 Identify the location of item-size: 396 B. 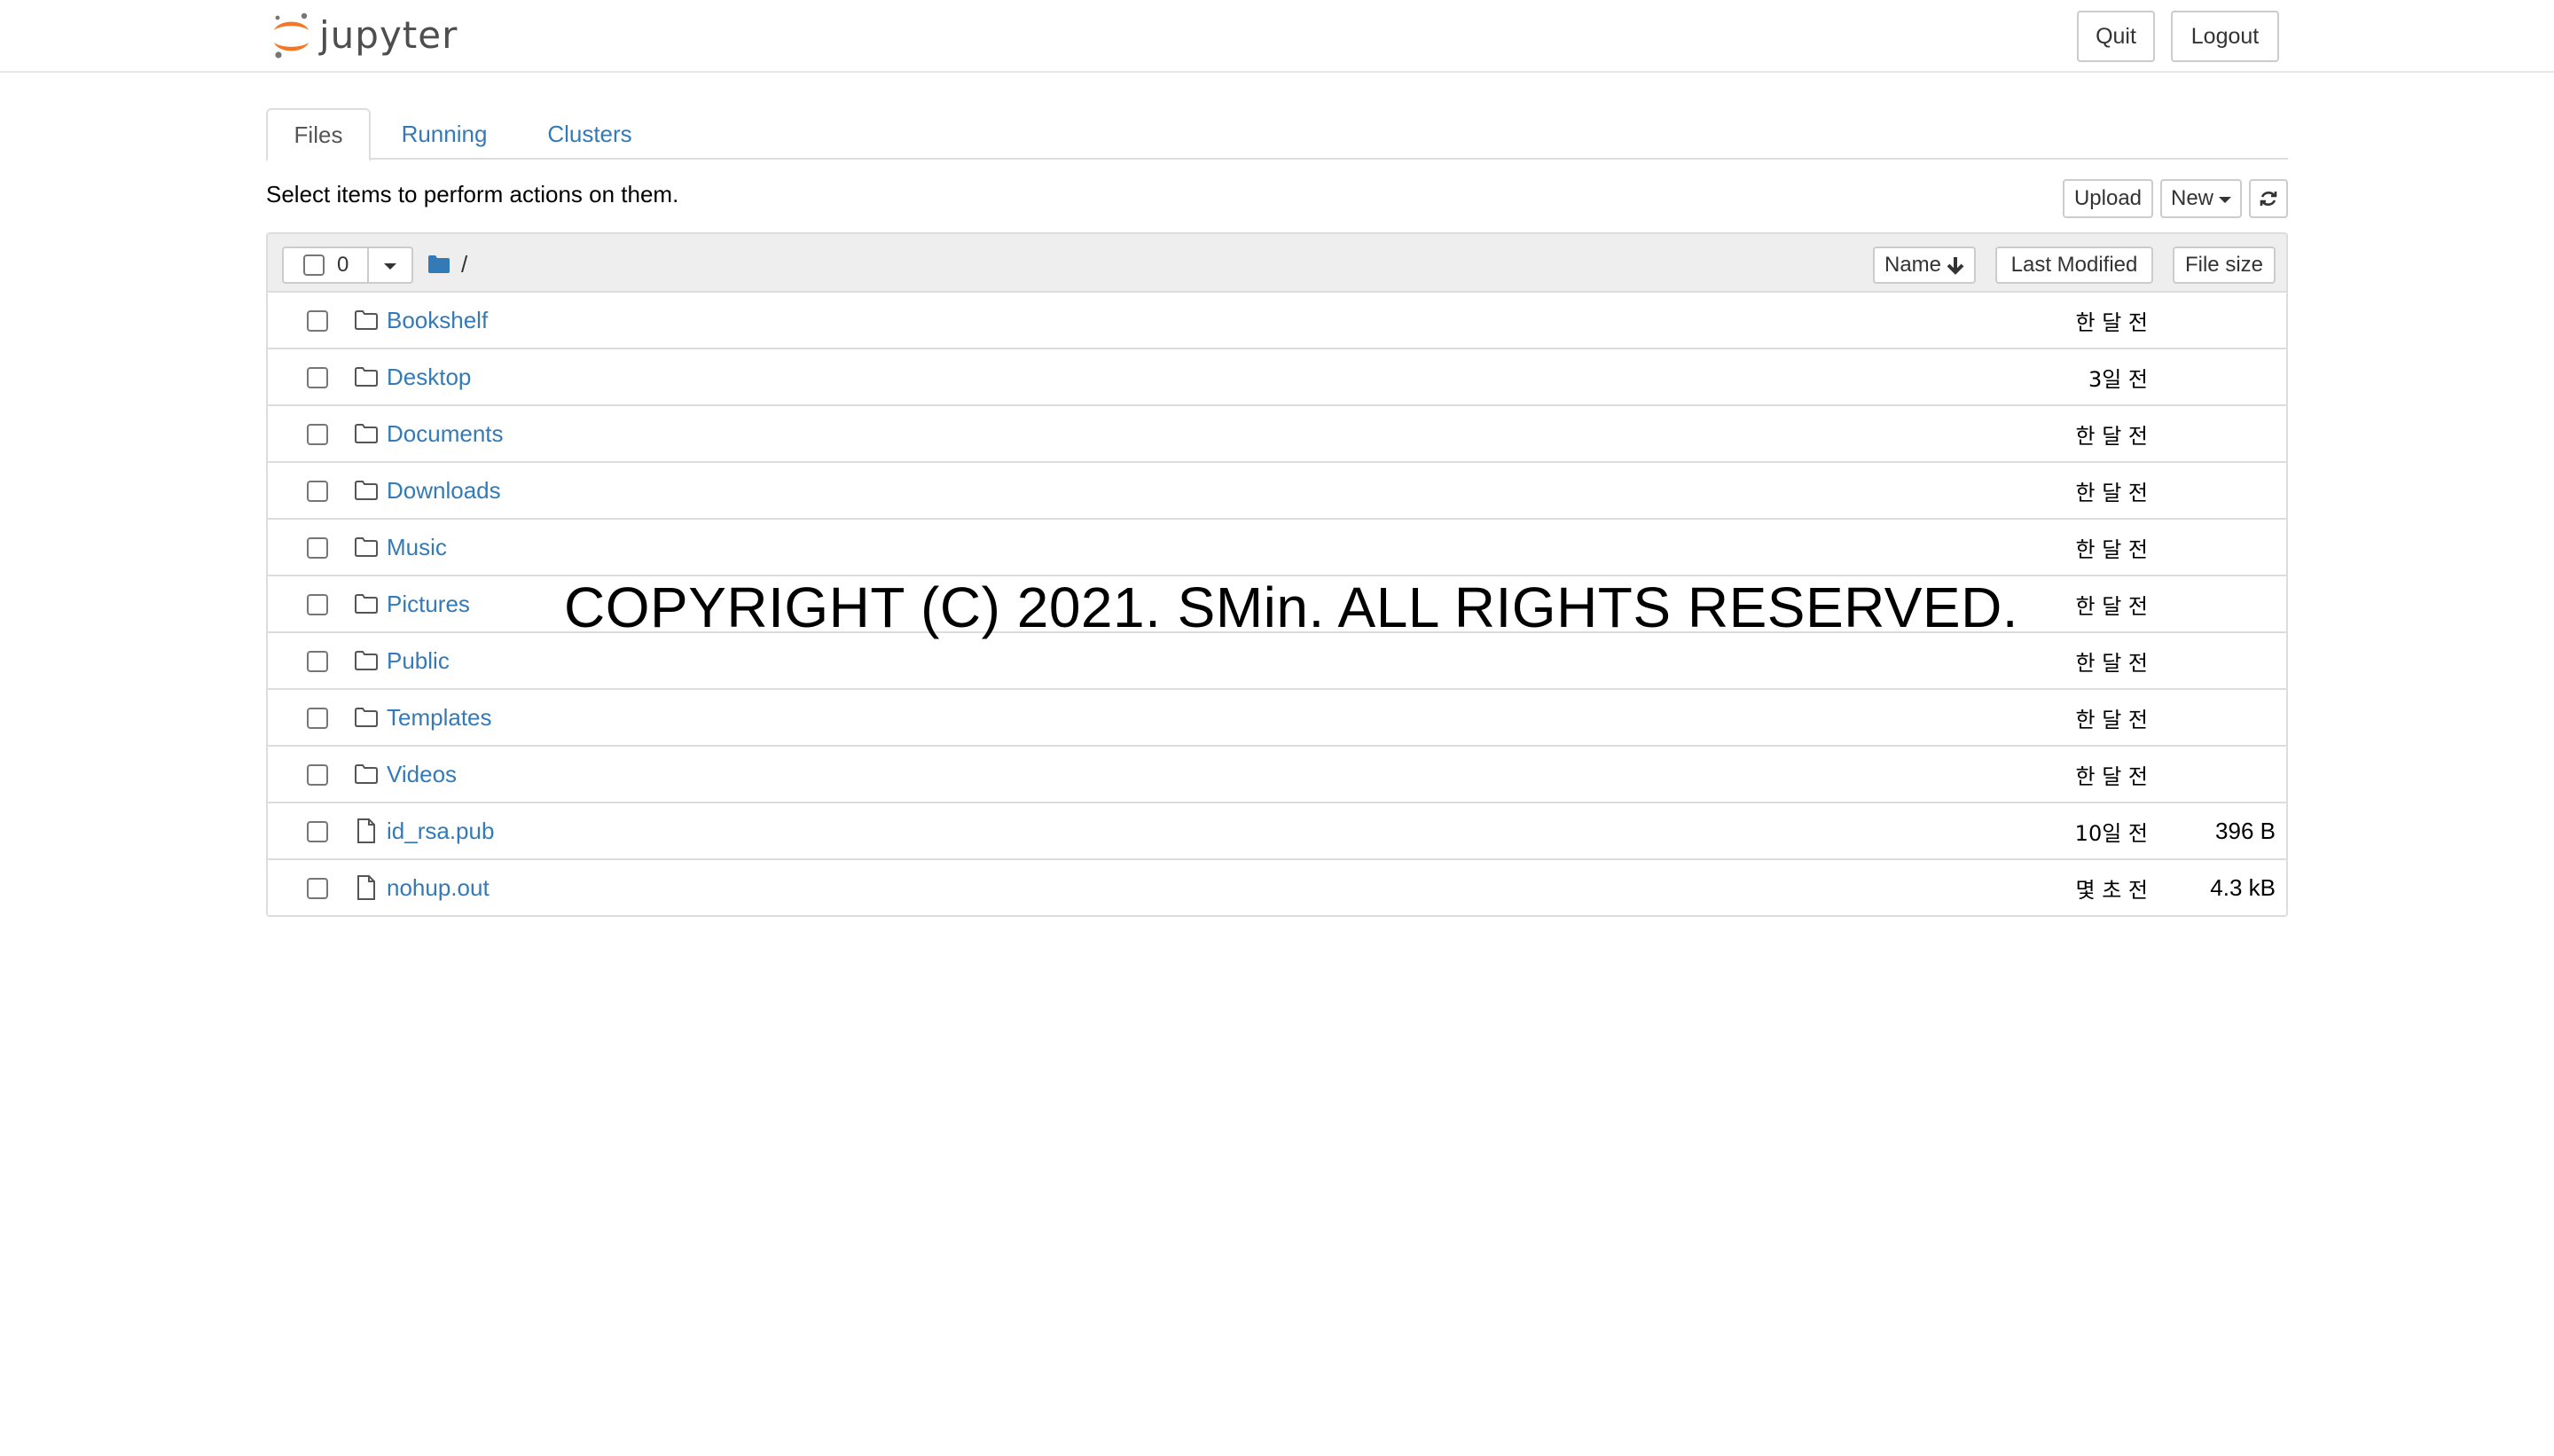
(2245, 831).